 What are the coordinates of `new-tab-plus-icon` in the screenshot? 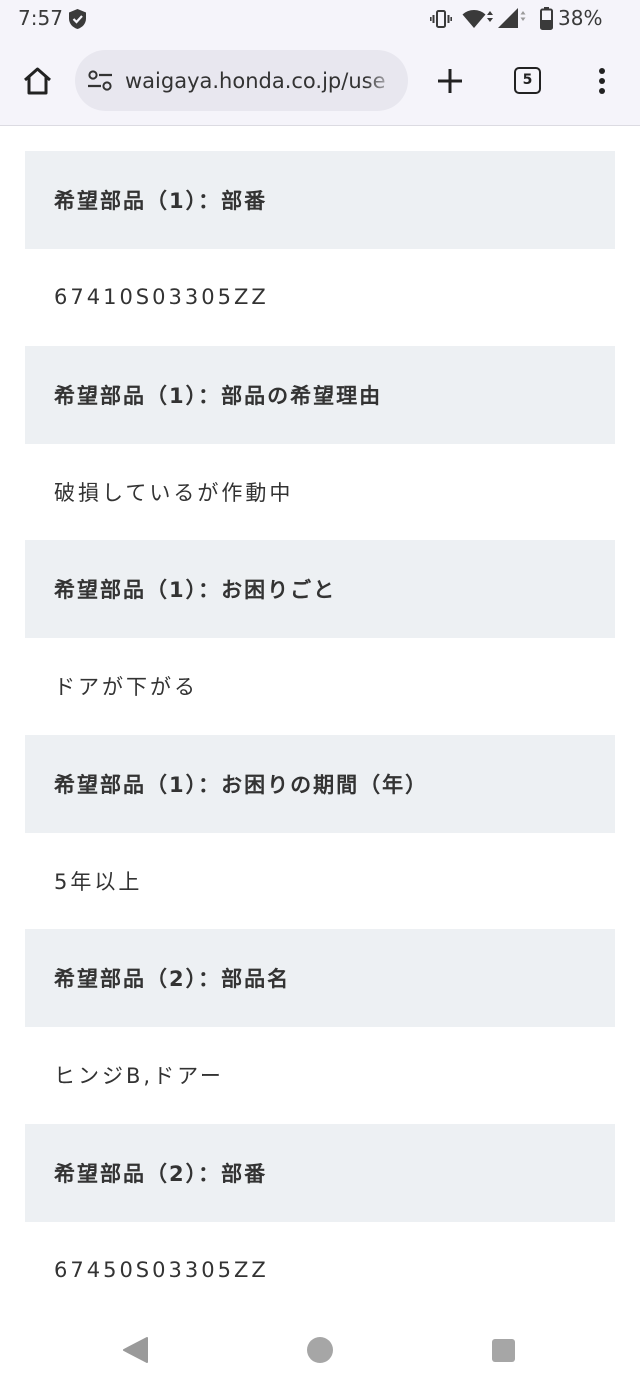 It's located at (450, 81).